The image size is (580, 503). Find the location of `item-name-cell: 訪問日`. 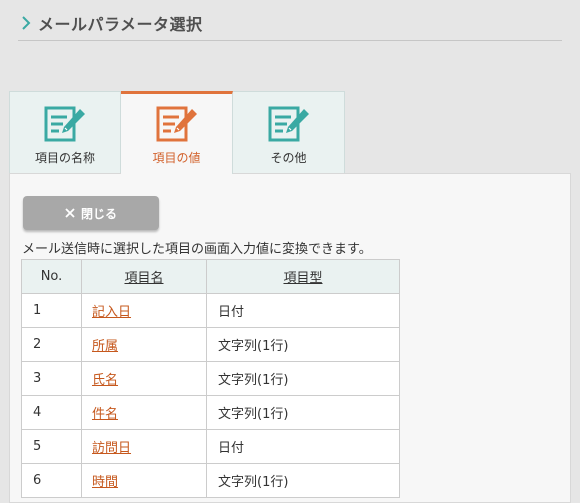

item-name-cell: 訪問日 is located at coordinates (144, 446).